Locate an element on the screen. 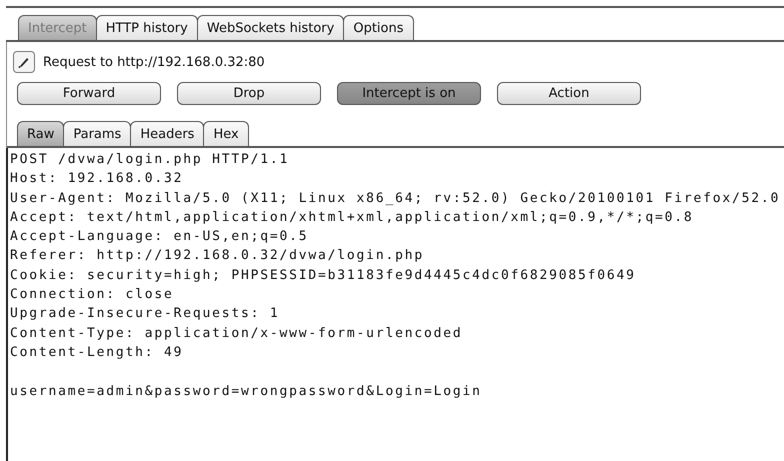 This screenshot has height=461, width=784. request-line: Cookie: security=high; PHPSESSID=b31183fe9d4445c4dc0f6829085f0649 is located at coordinates (323, 275).